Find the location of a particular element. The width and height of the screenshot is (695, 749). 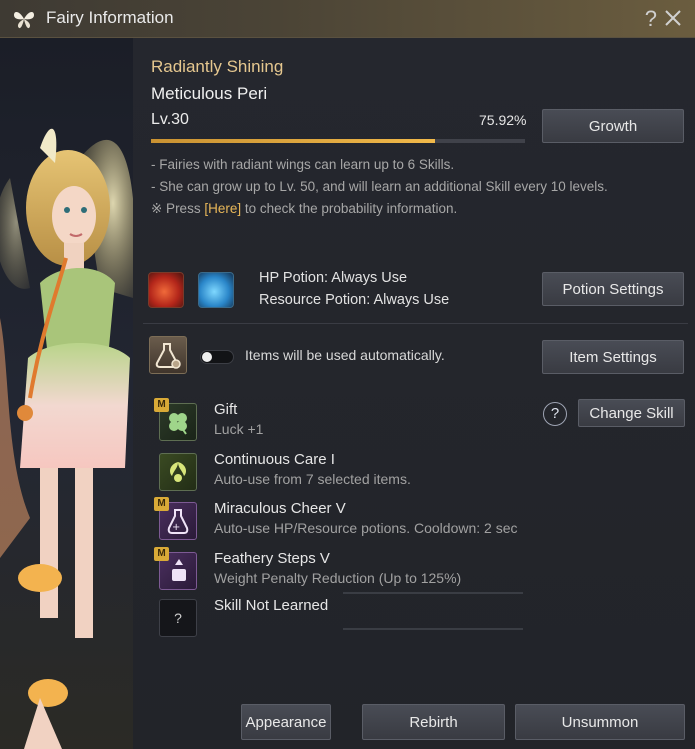

resource-potion-setting: Resource Potion: Always Use is located at coordinates (354, 300).